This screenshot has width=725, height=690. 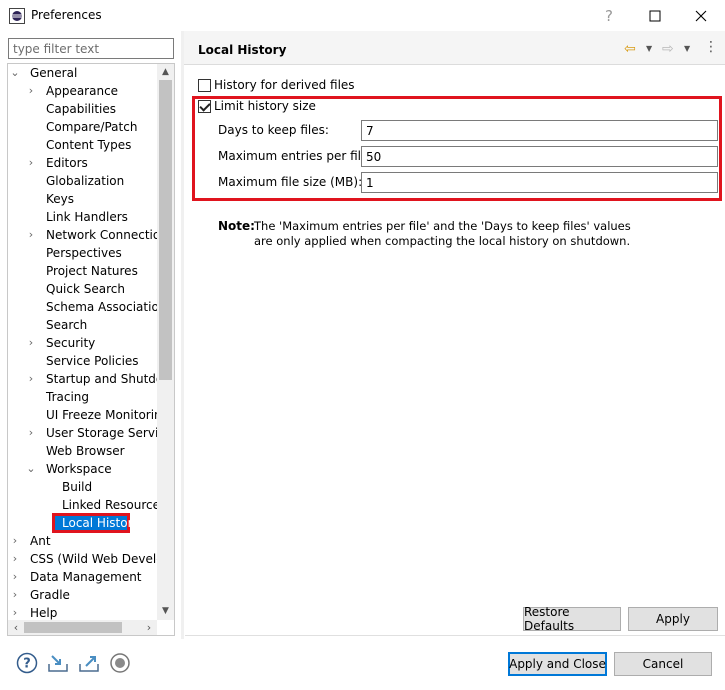 What do you see at coordinates (84, 253) in the screenshot?
I see `tree-item-label: Perspectives` at bounding box center [84, 253].